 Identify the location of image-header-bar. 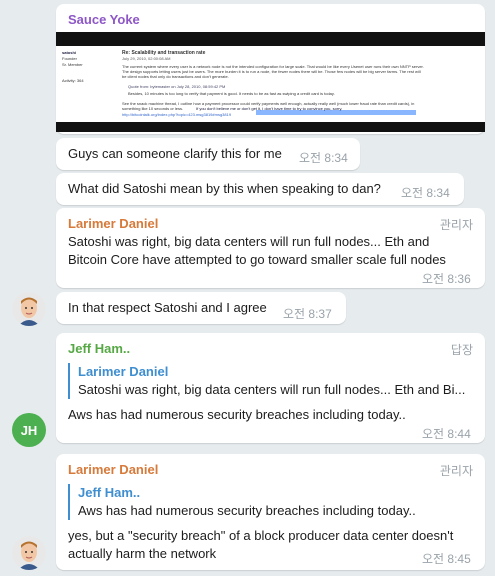
(270, 40).